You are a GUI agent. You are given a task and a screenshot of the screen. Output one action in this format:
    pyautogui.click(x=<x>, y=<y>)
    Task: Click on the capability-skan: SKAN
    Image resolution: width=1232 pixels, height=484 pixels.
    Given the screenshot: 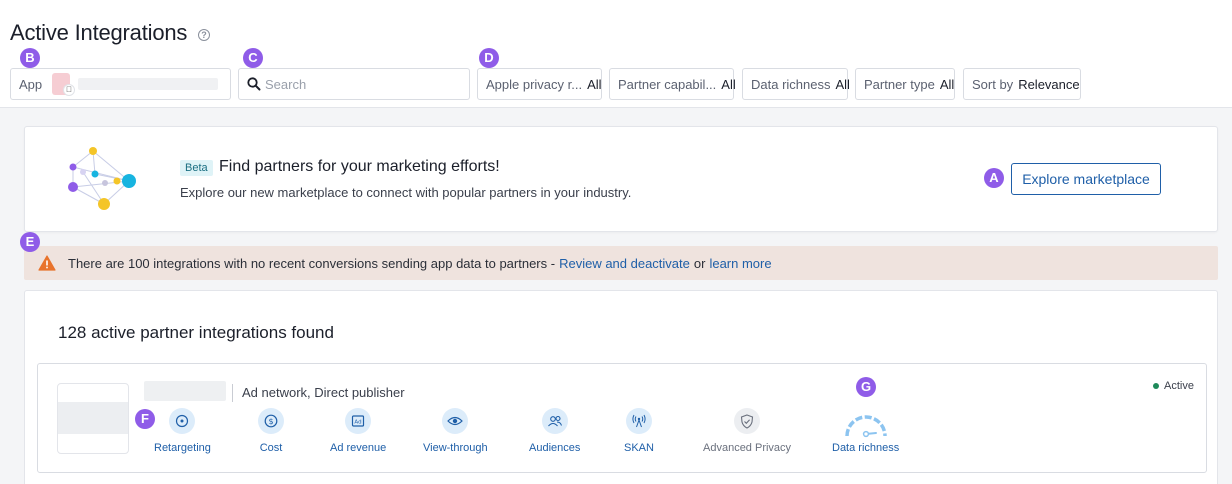 What is the action you would take?
    pyautogui.click(x=639, y=431)
    